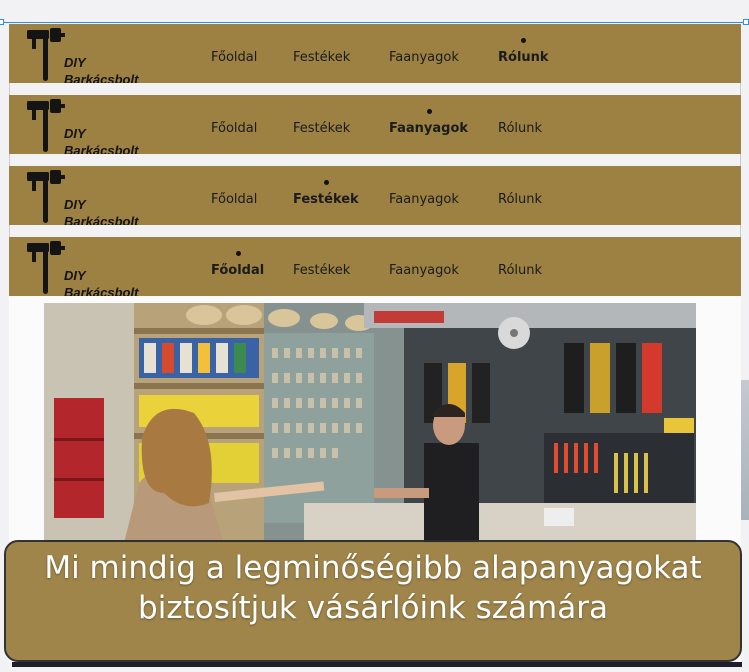 Image resolution: width=749 pixels, height=672 pixels. What do you see at coordinates (2, 22) in the screenshot?
I see `guide-handle-left` at bounding box center [2, 22].